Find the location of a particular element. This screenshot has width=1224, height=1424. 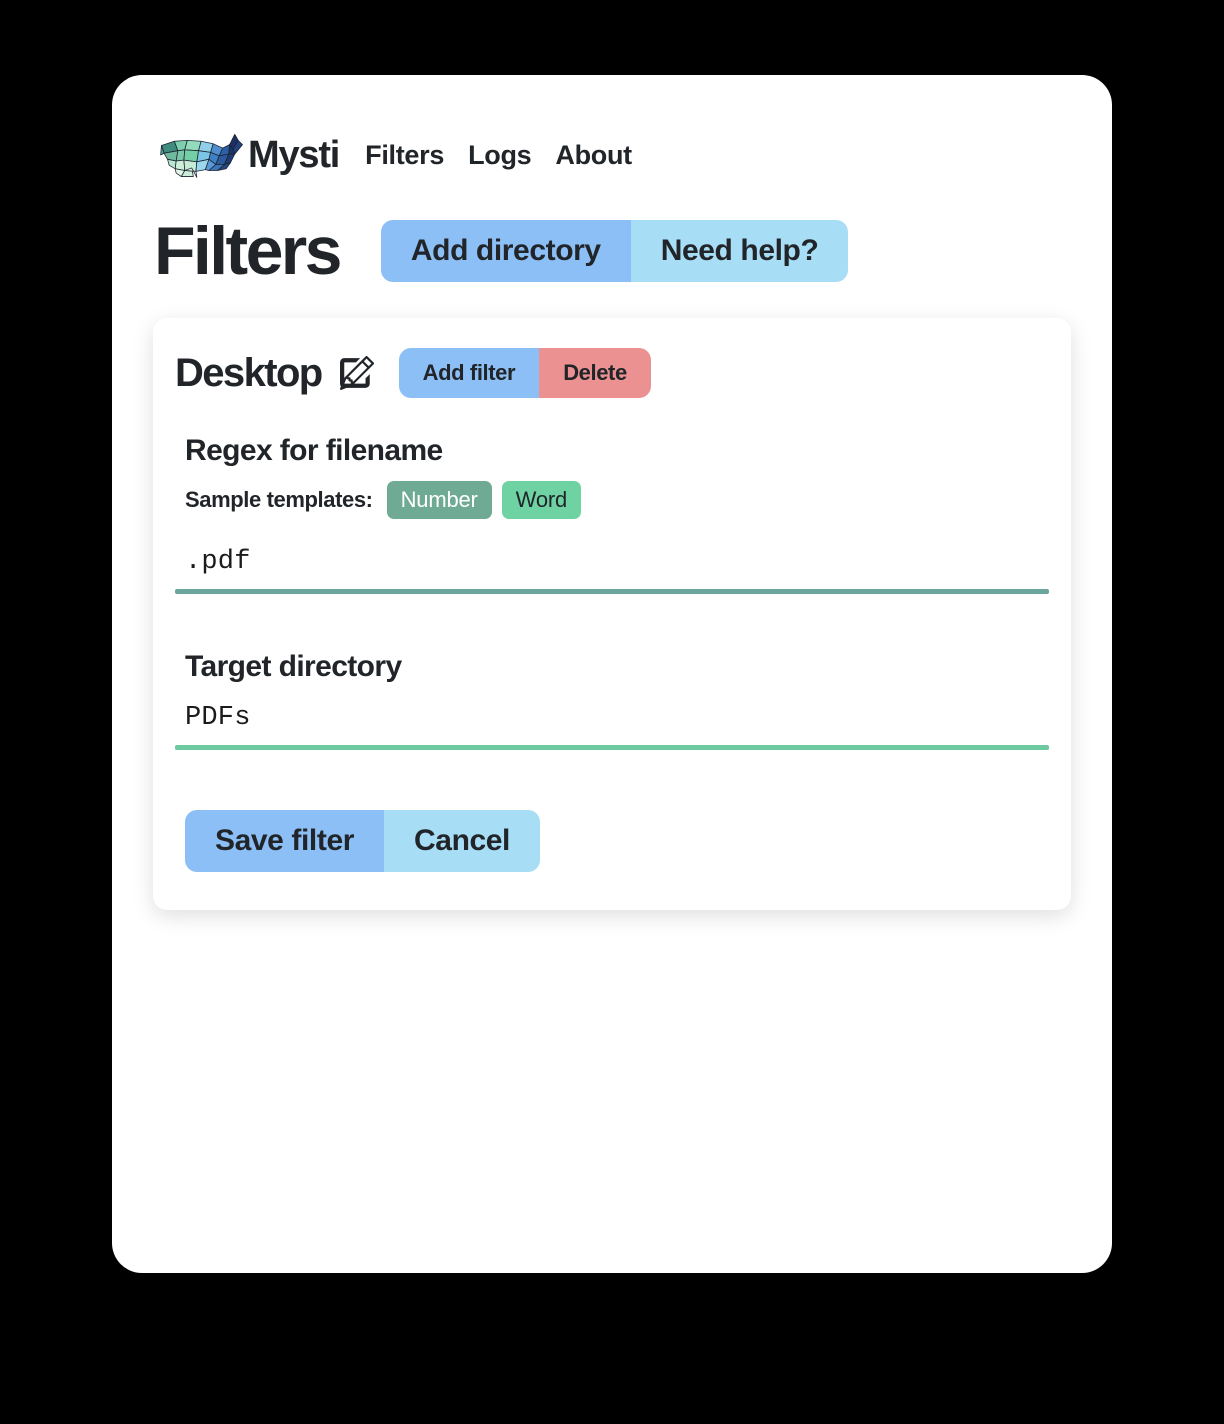

nav-links: Filters Logs About is located at coordinates (498, 155).